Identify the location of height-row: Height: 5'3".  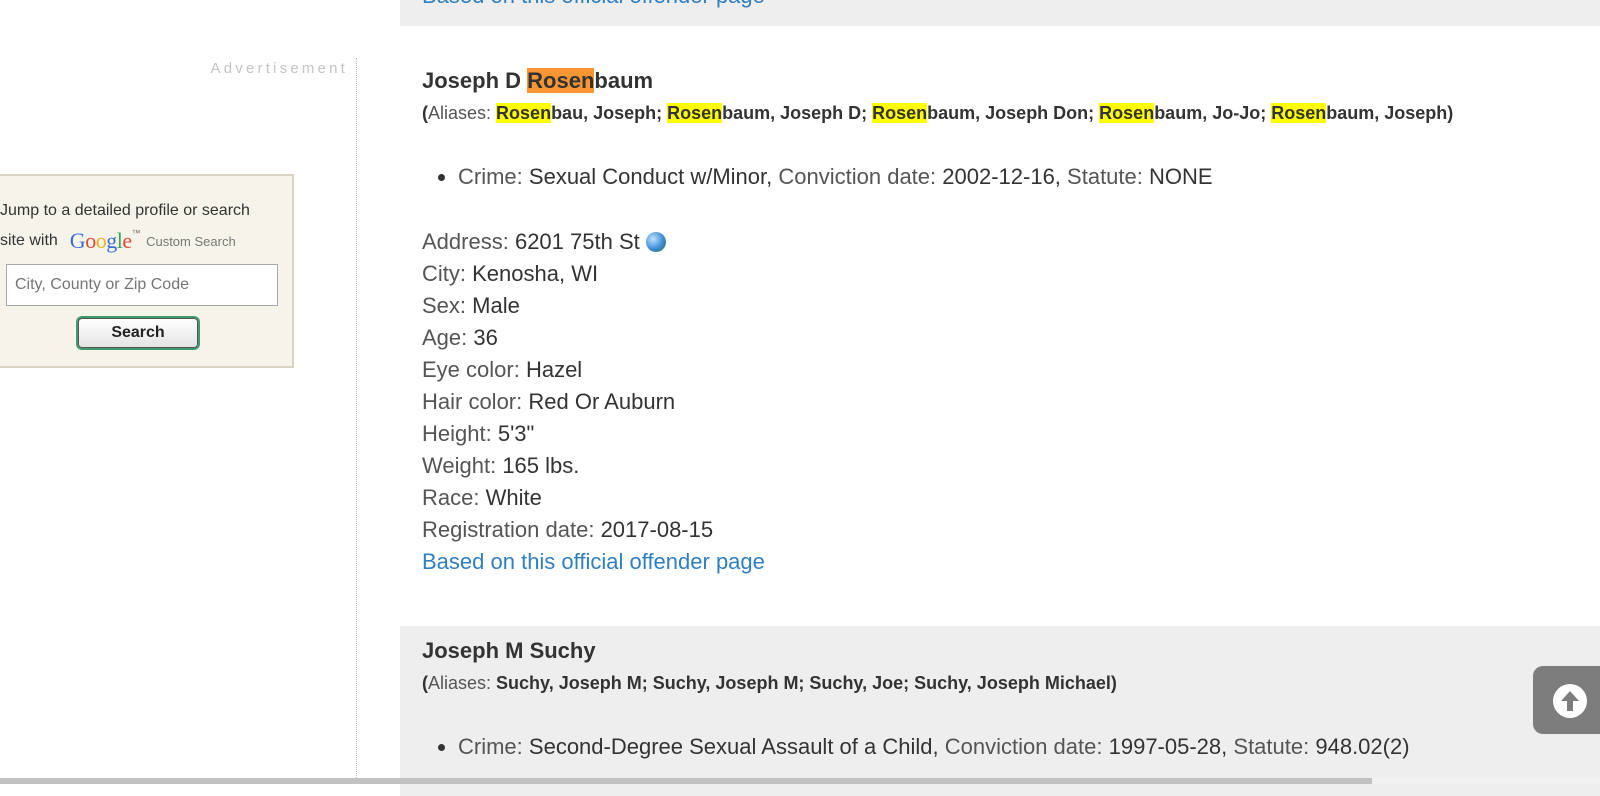
(478, 434).